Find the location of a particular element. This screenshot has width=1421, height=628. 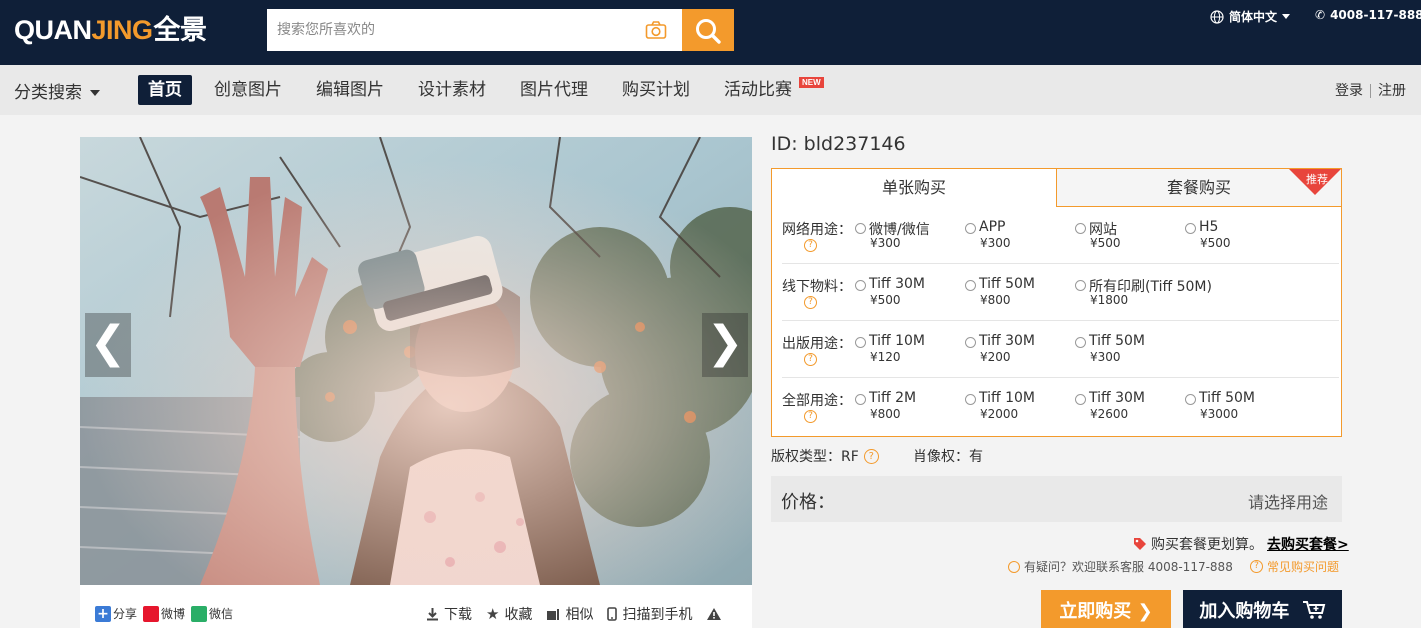

warning-icon is located at coordinates (714, 614).